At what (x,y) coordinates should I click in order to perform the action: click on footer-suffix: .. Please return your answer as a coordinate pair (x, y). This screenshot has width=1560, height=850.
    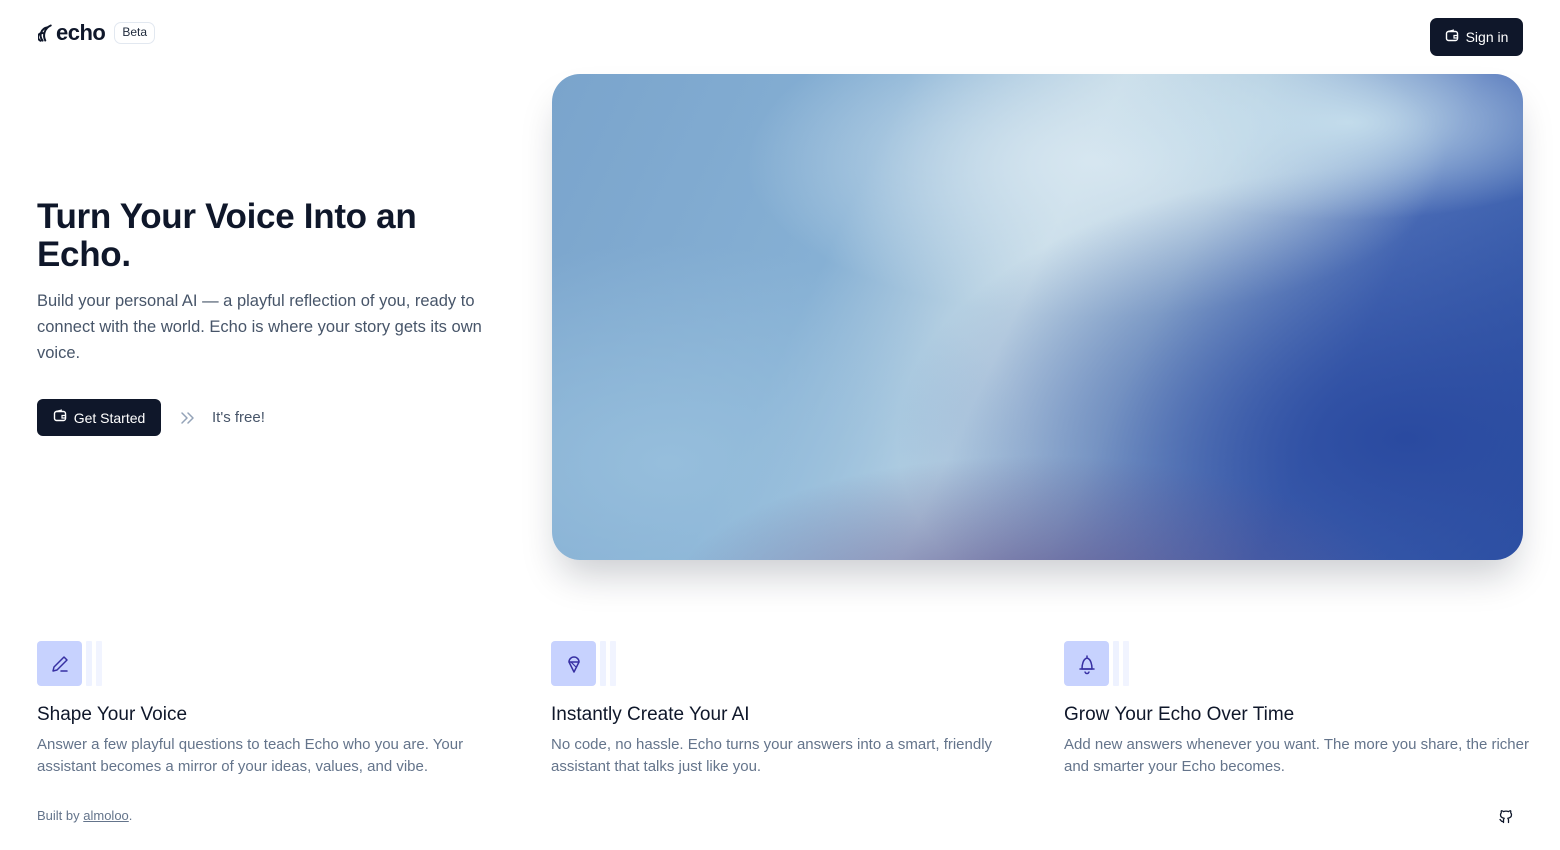
    Looking at the image, I should click on (130, 815).